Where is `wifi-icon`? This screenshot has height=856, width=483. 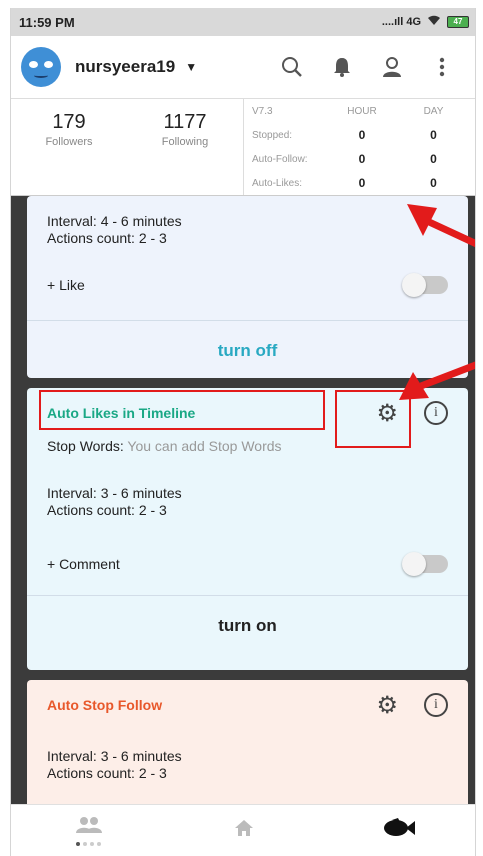 wifi-icon is located at coordinates (434, 22).